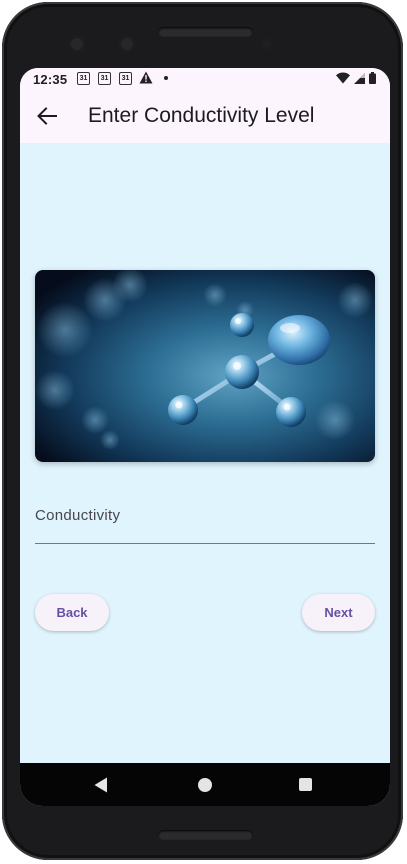  What do you see at coordinates (372, 78) in the screenshot?
I see `battery-icon` at bounding box center [372, 78].